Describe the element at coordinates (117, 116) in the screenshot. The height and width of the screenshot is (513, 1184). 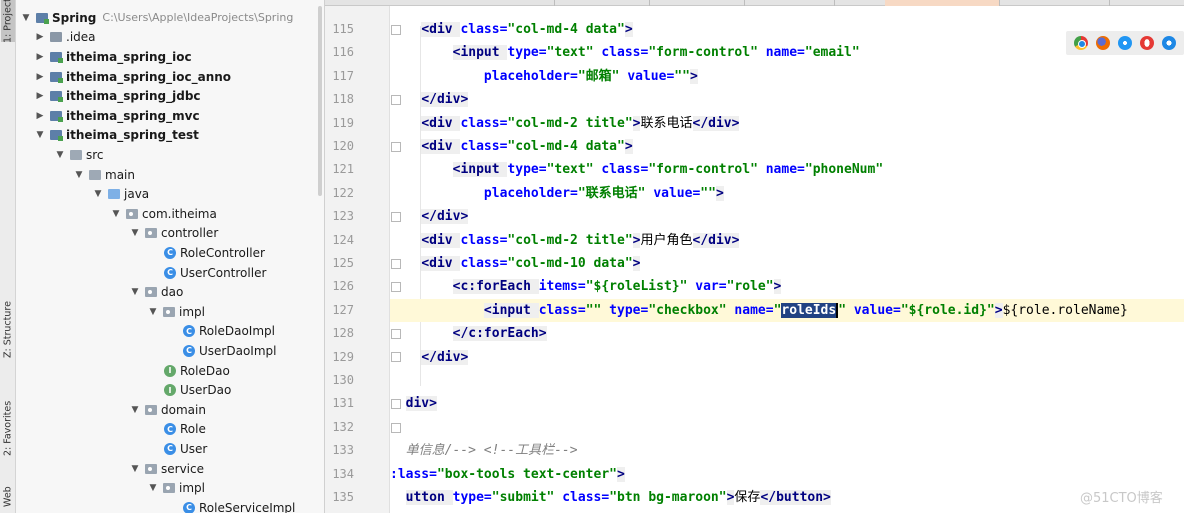
I see `tree-item: ▶ itheima_spring_mvc` at that location.